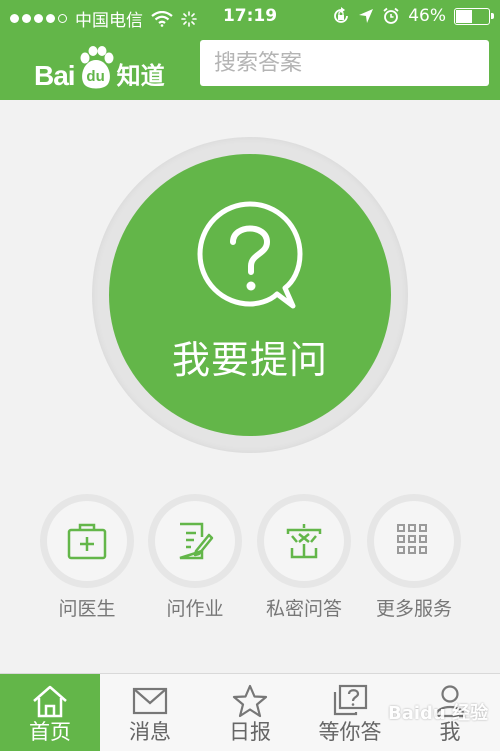 This screenshot has height=751, width=500. I want to click on tab-wait-answer: 等你答, so click(350, 712).